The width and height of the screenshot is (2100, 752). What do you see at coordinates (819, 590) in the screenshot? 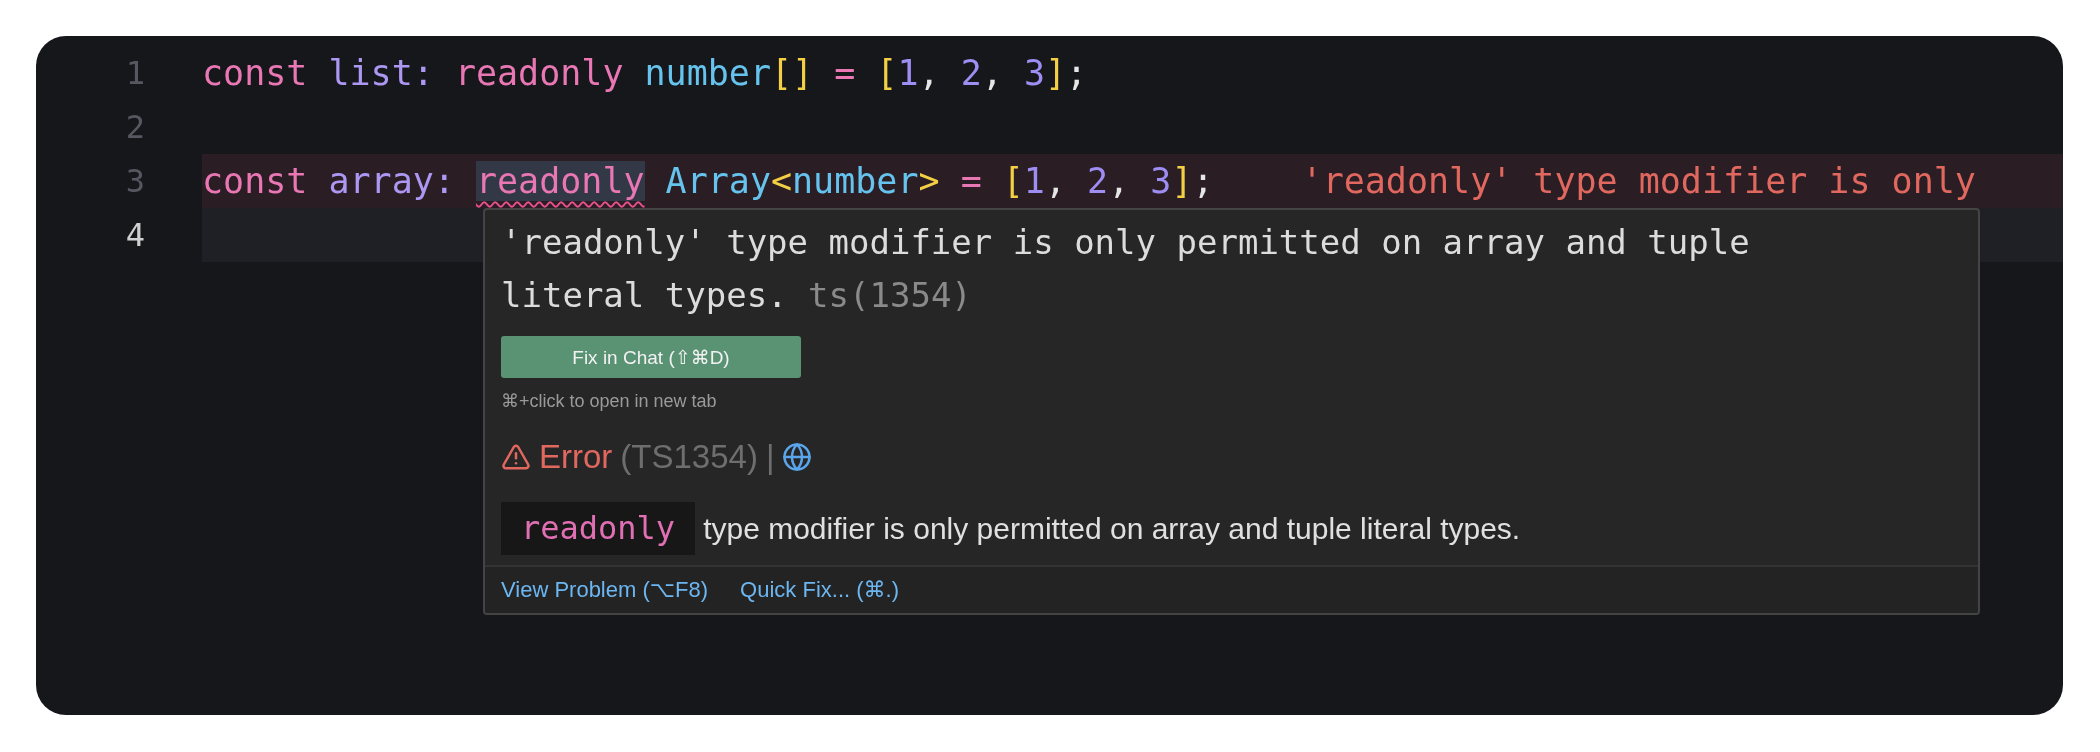
I see `action-link: Quick Fix... (⌘.)` at bounding box center [819, 590].